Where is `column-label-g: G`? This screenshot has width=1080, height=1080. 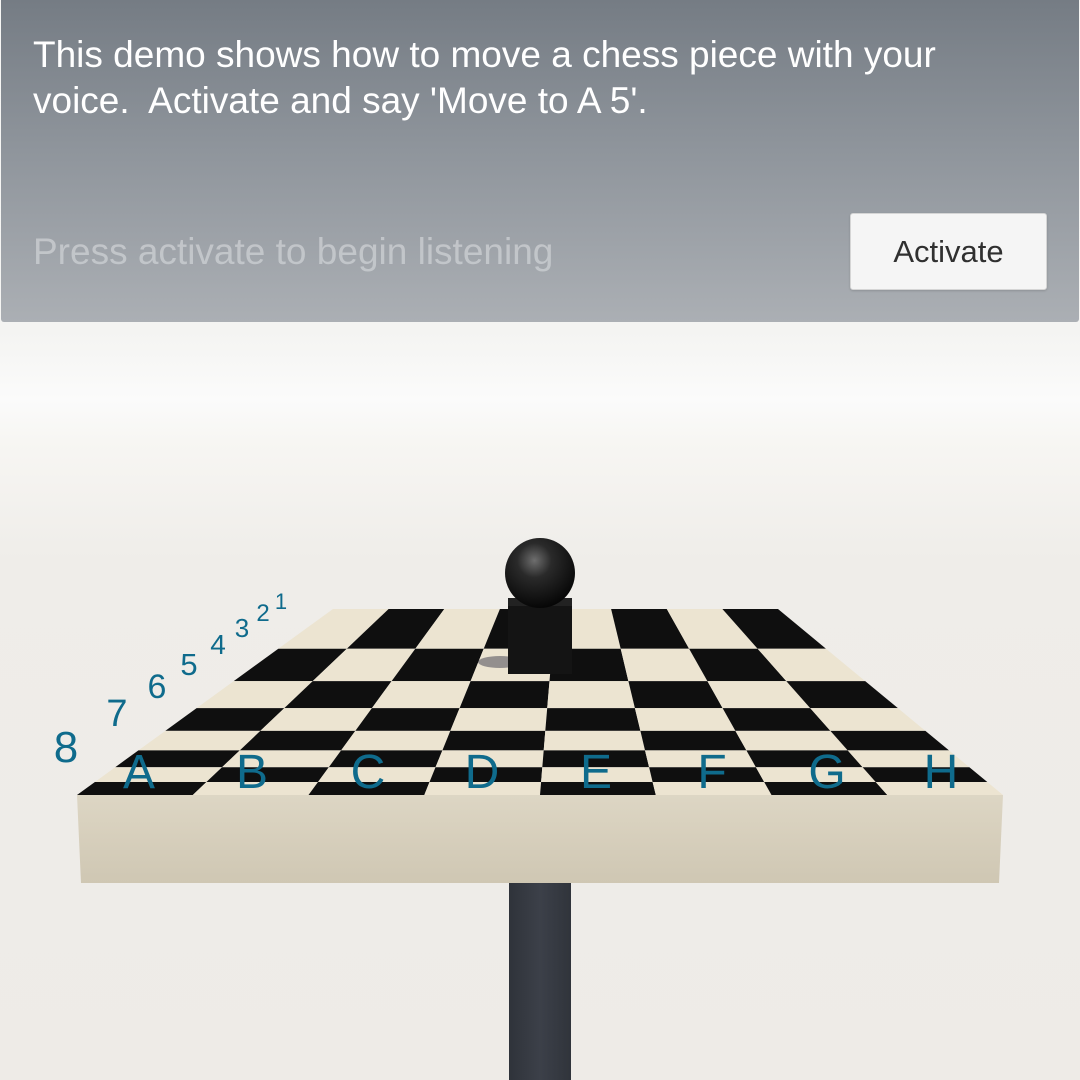 column-label-g: G is located at coordinates (826, 772).